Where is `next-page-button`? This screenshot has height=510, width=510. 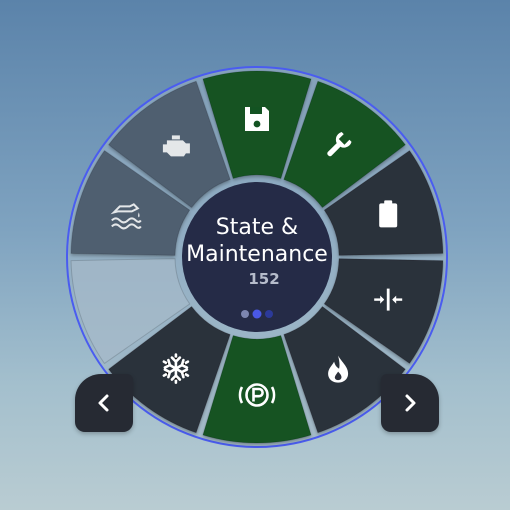 next-page-button is located at coordinates (410, 403).